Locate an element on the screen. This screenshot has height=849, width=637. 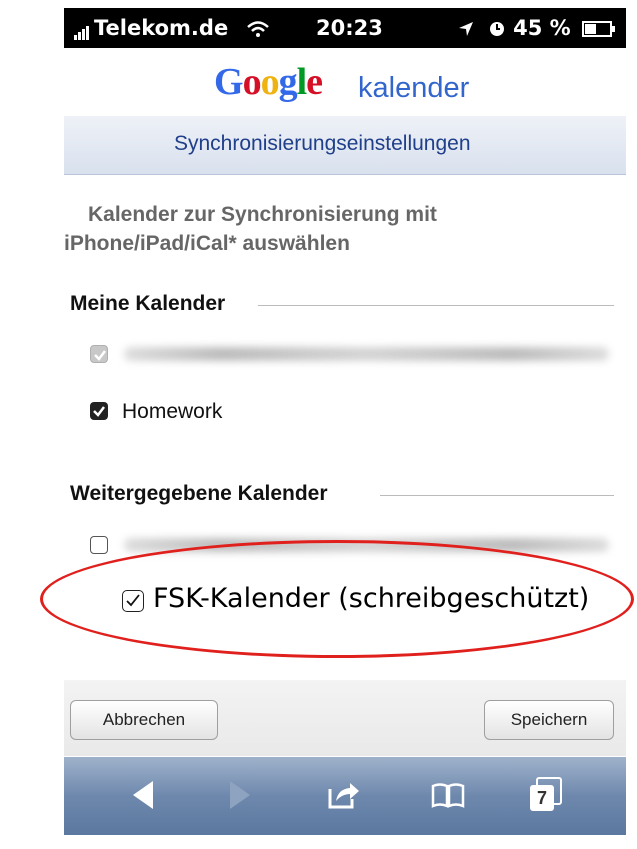
logo-letter: e is located at coordinates (314, 82).